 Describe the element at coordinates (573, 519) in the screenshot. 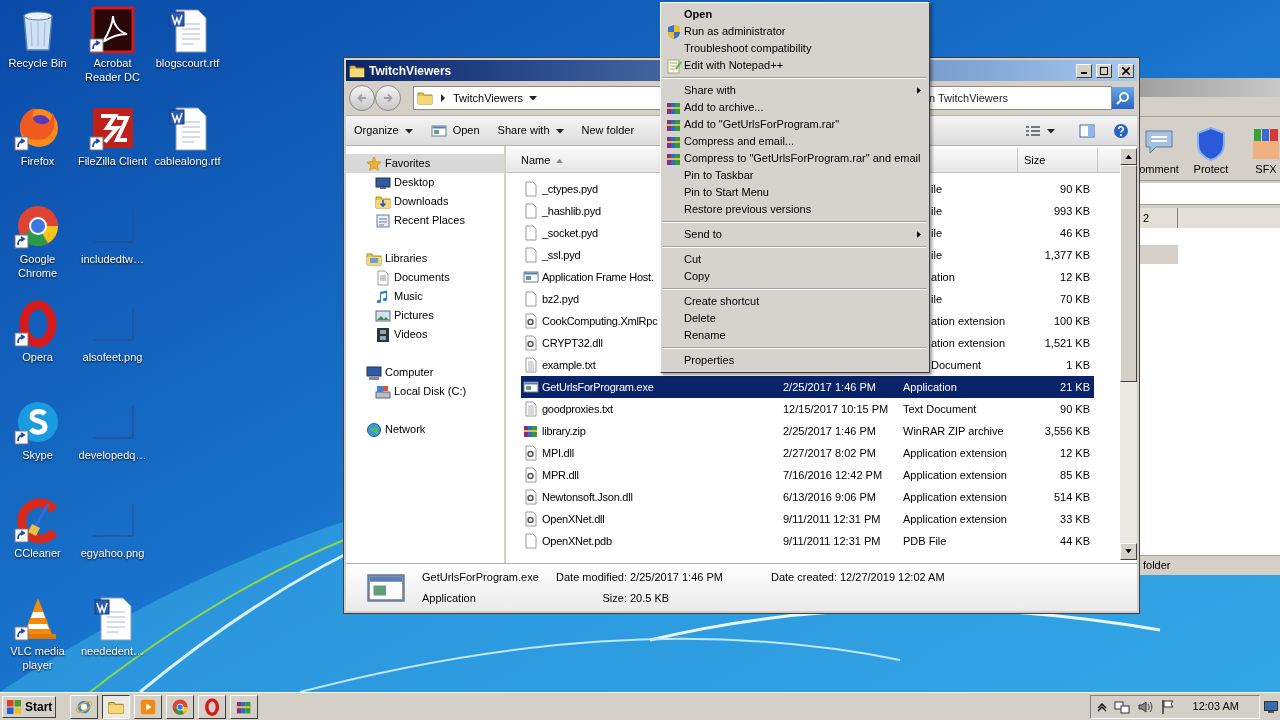

I see `file-name: OpenXNet.dll` at that location.